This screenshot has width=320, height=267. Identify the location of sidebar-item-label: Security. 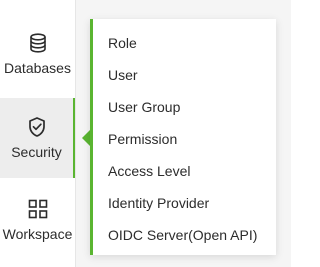
(36, 152).